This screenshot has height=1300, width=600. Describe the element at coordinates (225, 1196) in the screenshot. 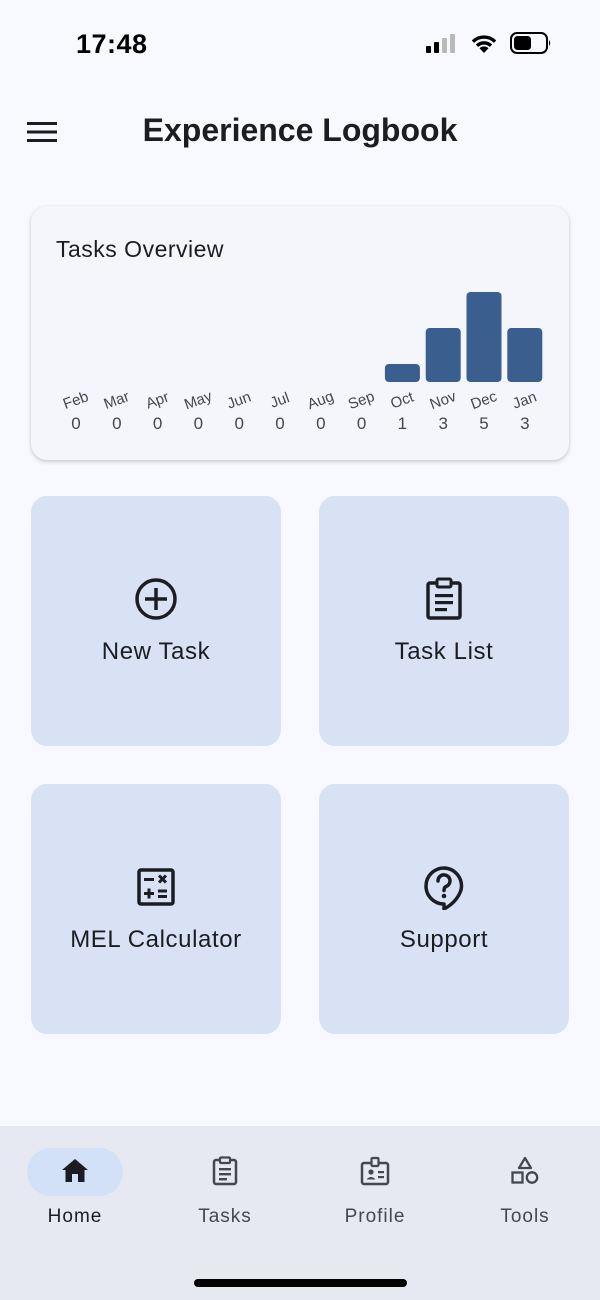

I see `nav-tasks: Tasks` at that location.